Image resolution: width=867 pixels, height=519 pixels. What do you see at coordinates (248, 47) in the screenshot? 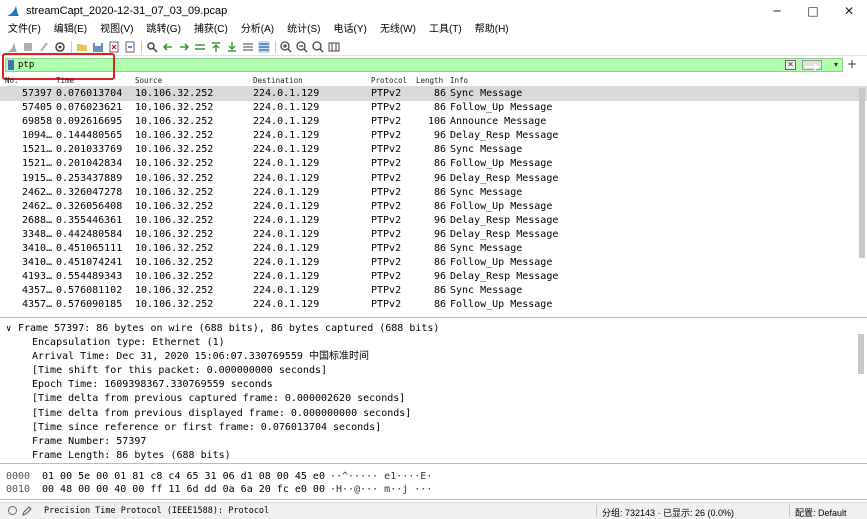
I see `autoscroll-icon` at bounding box center [248, 47].